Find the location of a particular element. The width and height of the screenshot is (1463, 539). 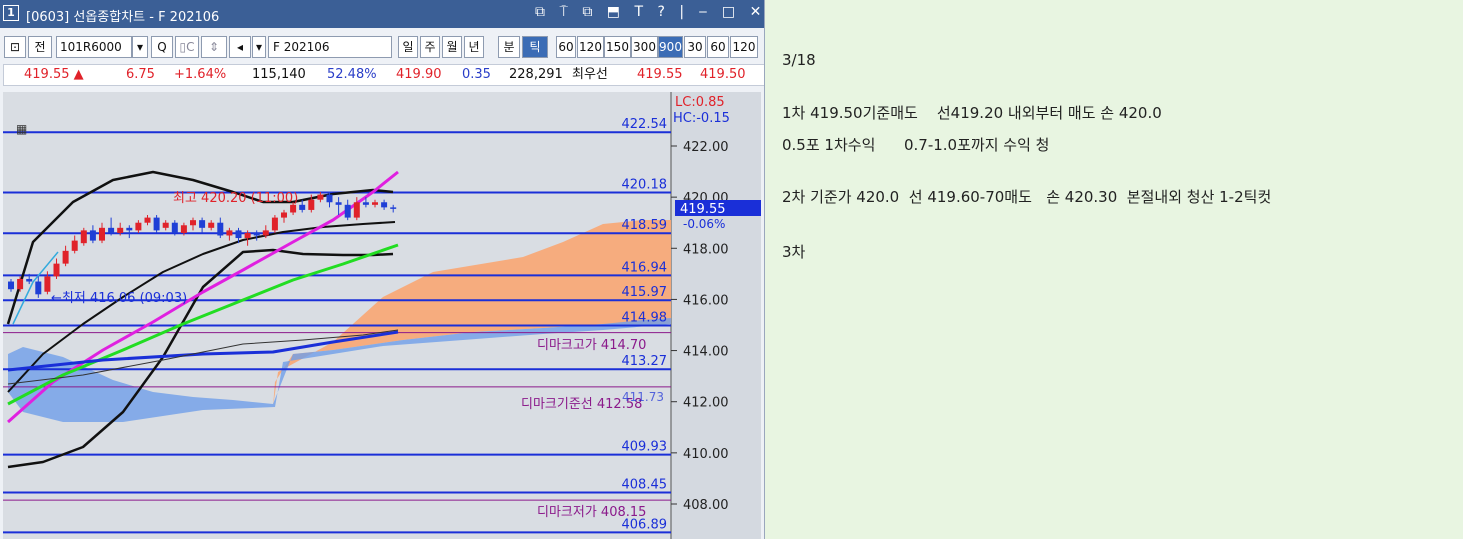

interval-900: 900 is located at coordinates (670, 47).